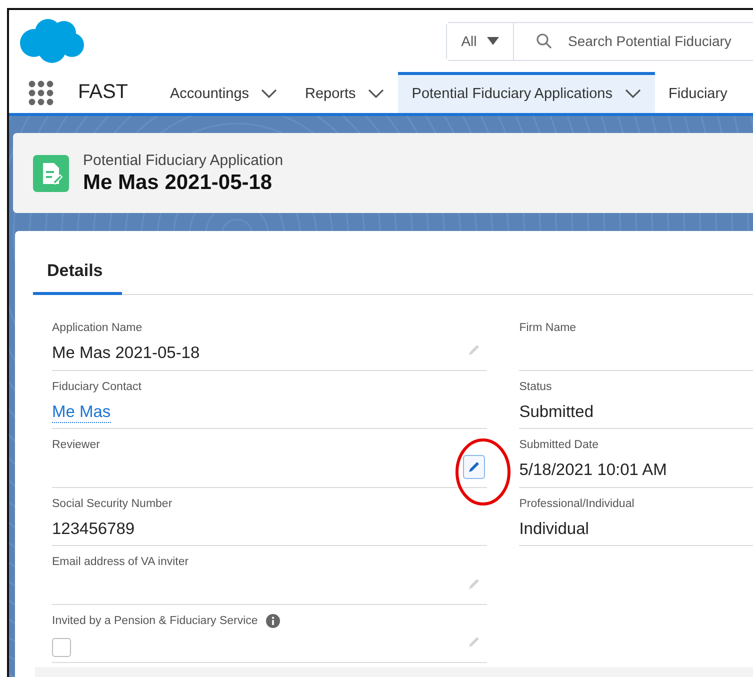 This screenshot has width=753, height=677. What do you see at coordinates (97, 328) in the screenshot?
I see `field-label: Application Name` at bounding box center [97, 328].